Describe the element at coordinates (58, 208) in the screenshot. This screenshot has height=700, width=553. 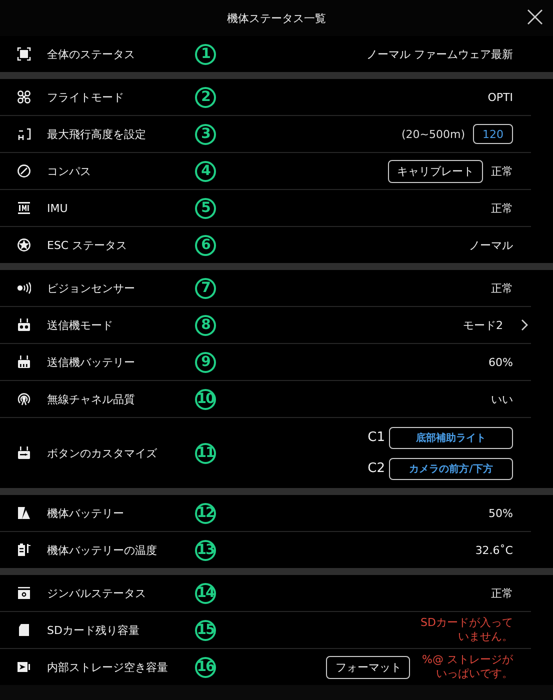
I see `row-label: IMU` at that location.